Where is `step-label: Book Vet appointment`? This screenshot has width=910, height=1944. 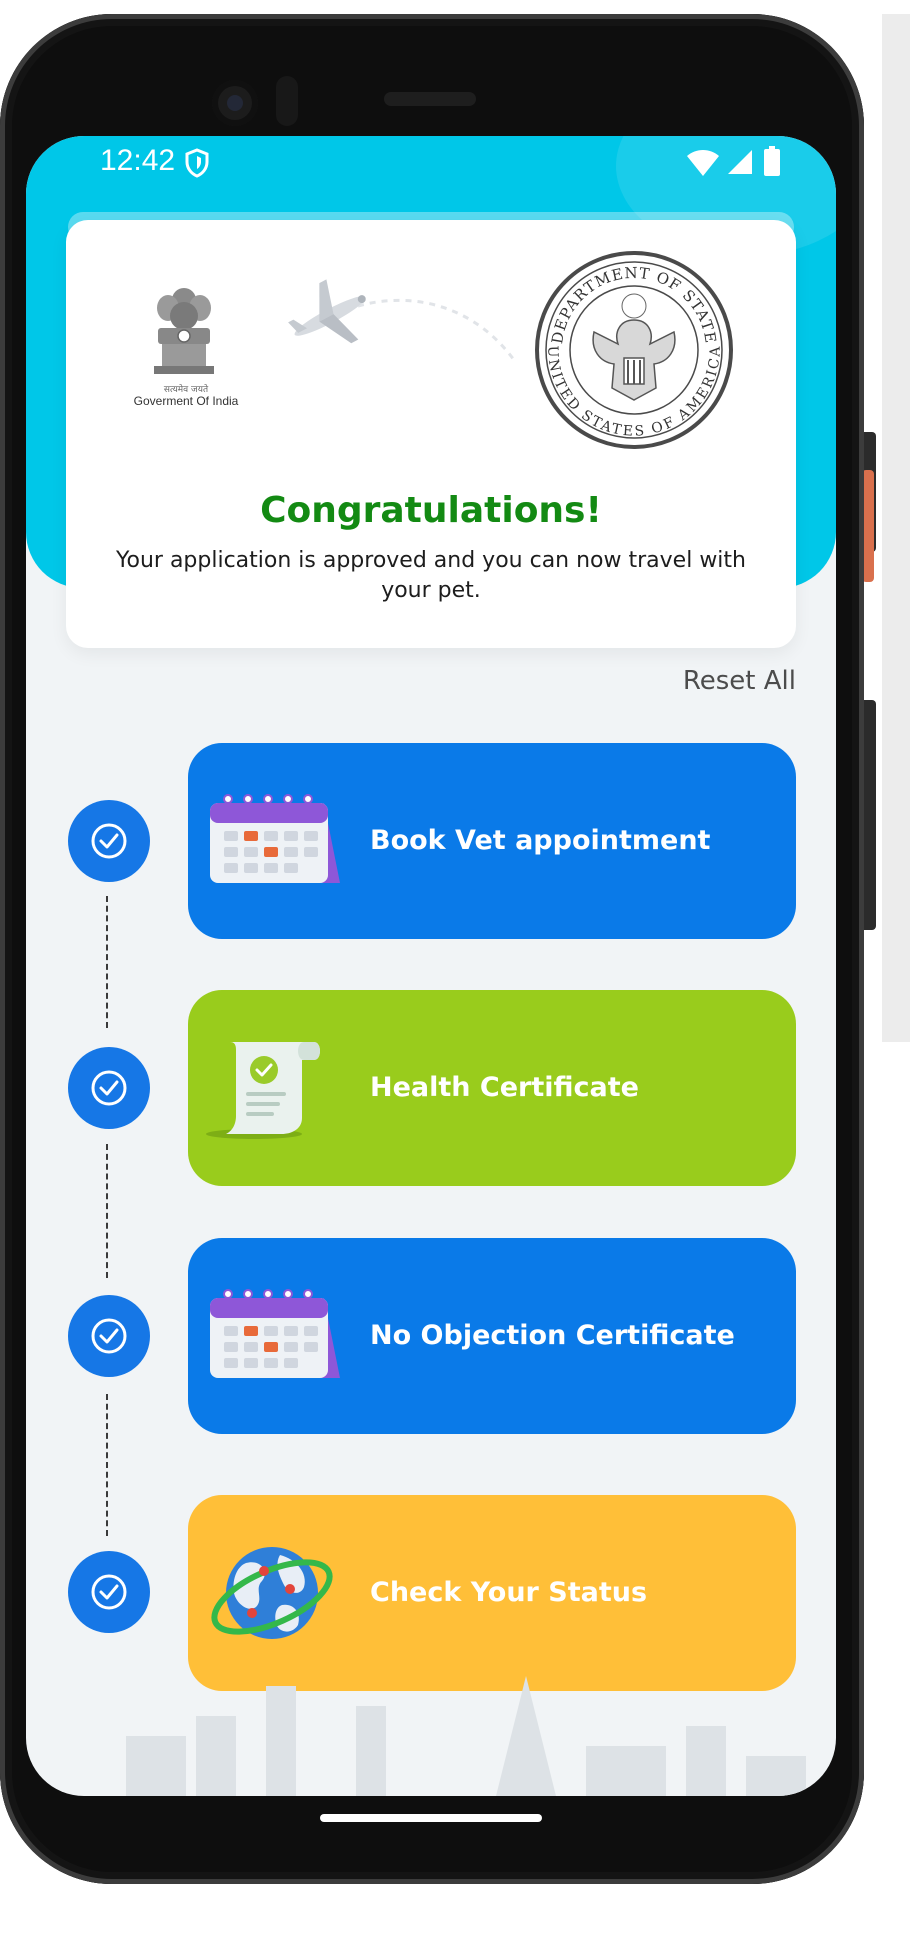 step-label: Book Vet appointment is located at coordinates (540, 840).